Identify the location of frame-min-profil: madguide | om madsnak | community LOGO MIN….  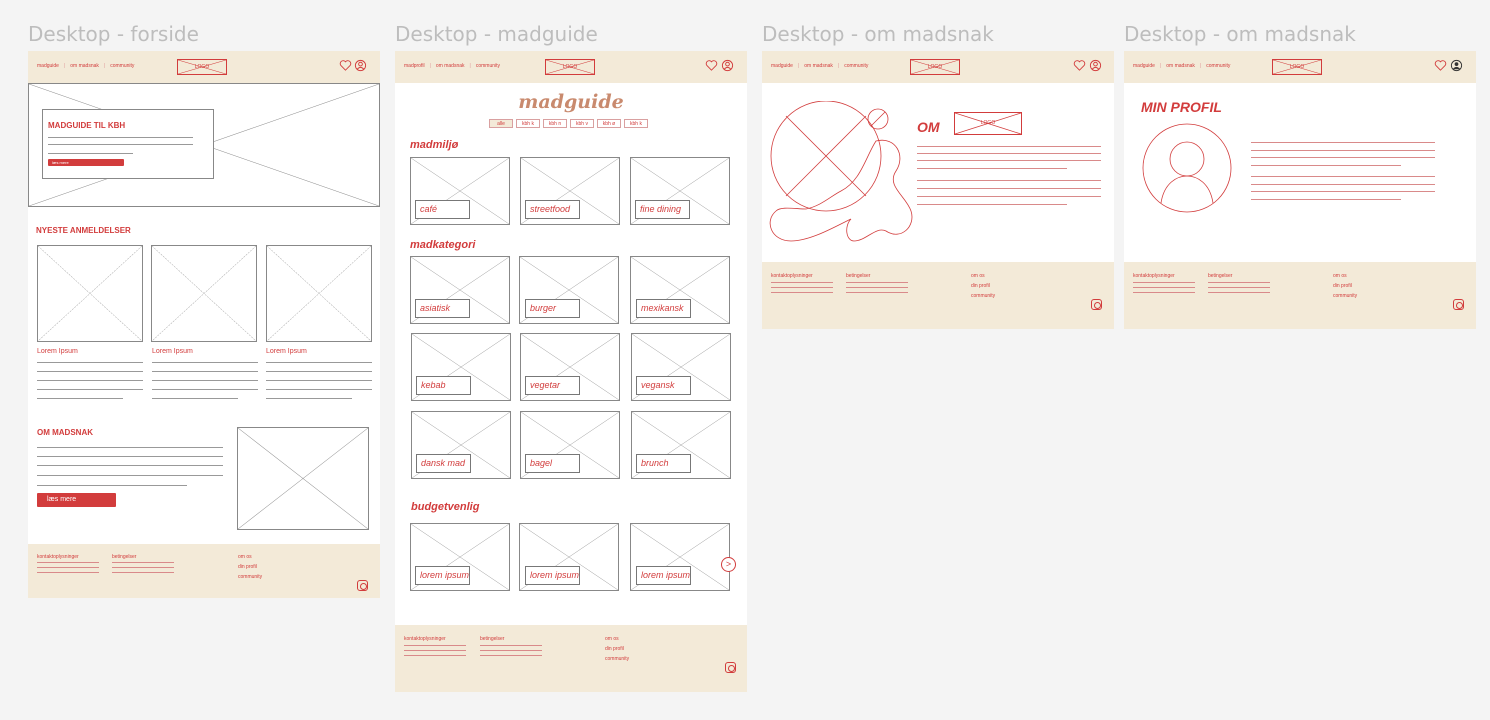
(1300, 190).